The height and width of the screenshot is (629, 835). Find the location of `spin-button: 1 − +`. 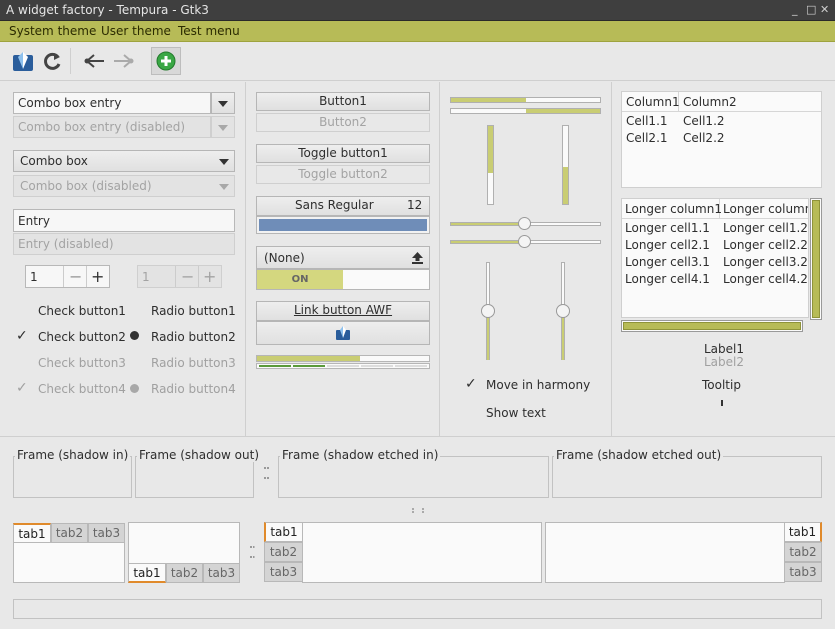

spin-button: 1 − + is located at coordinates (67, 276).